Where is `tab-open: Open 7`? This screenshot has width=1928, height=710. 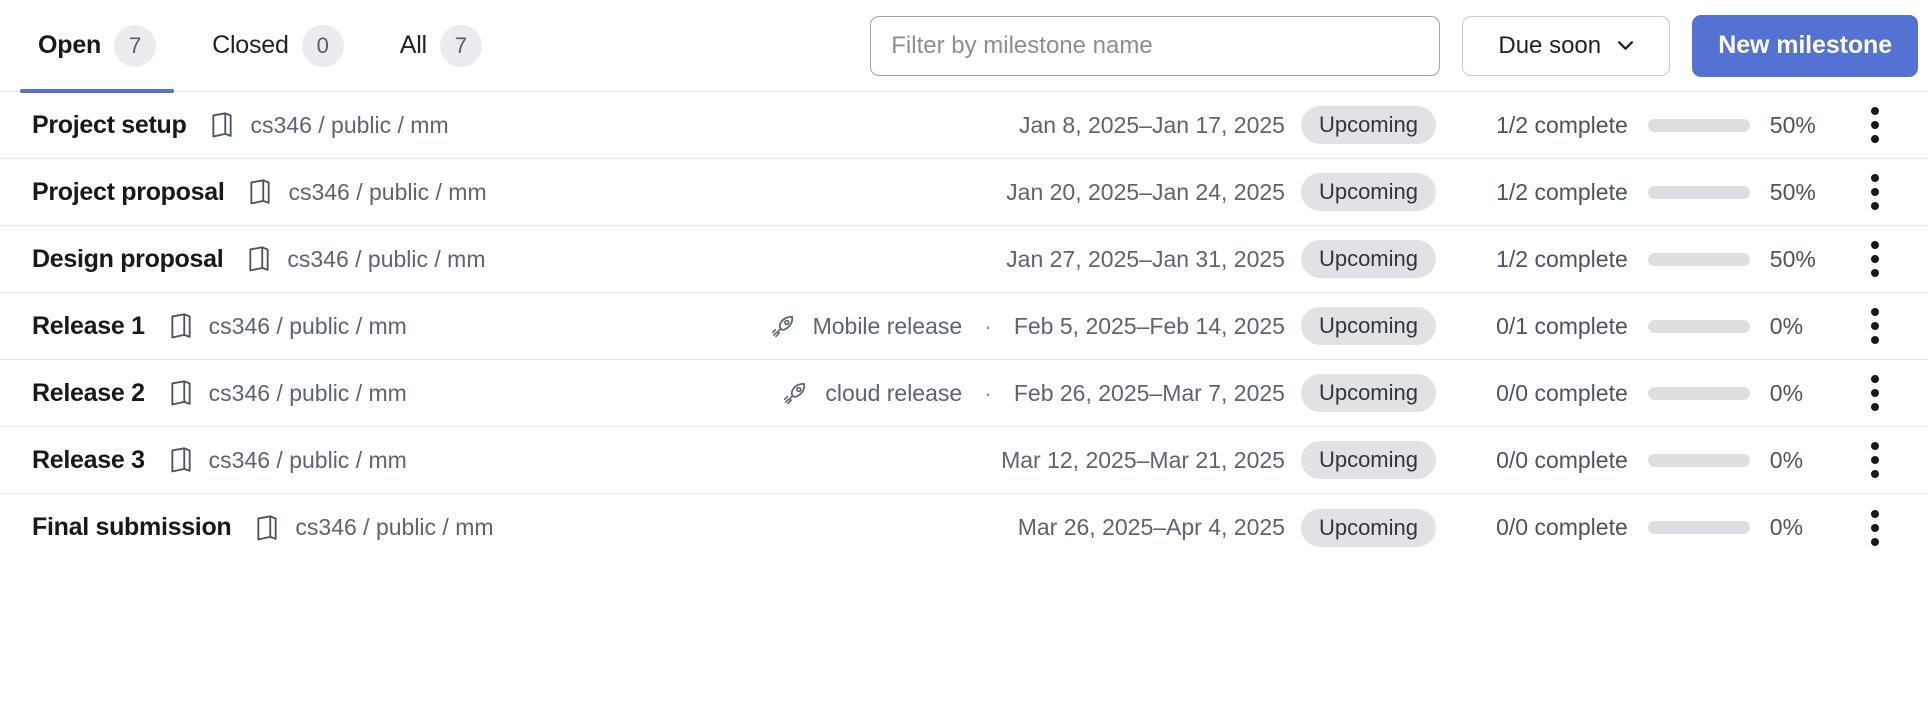
tab-open: Open 7 is located at coordinates (97, 46).